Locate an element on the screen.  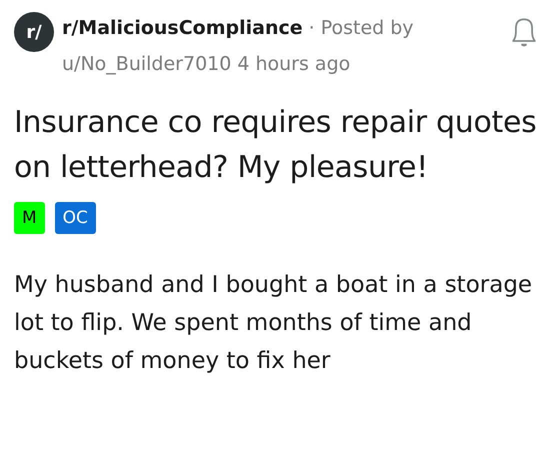
flair-tag: M is located at coordinates (29, 218).